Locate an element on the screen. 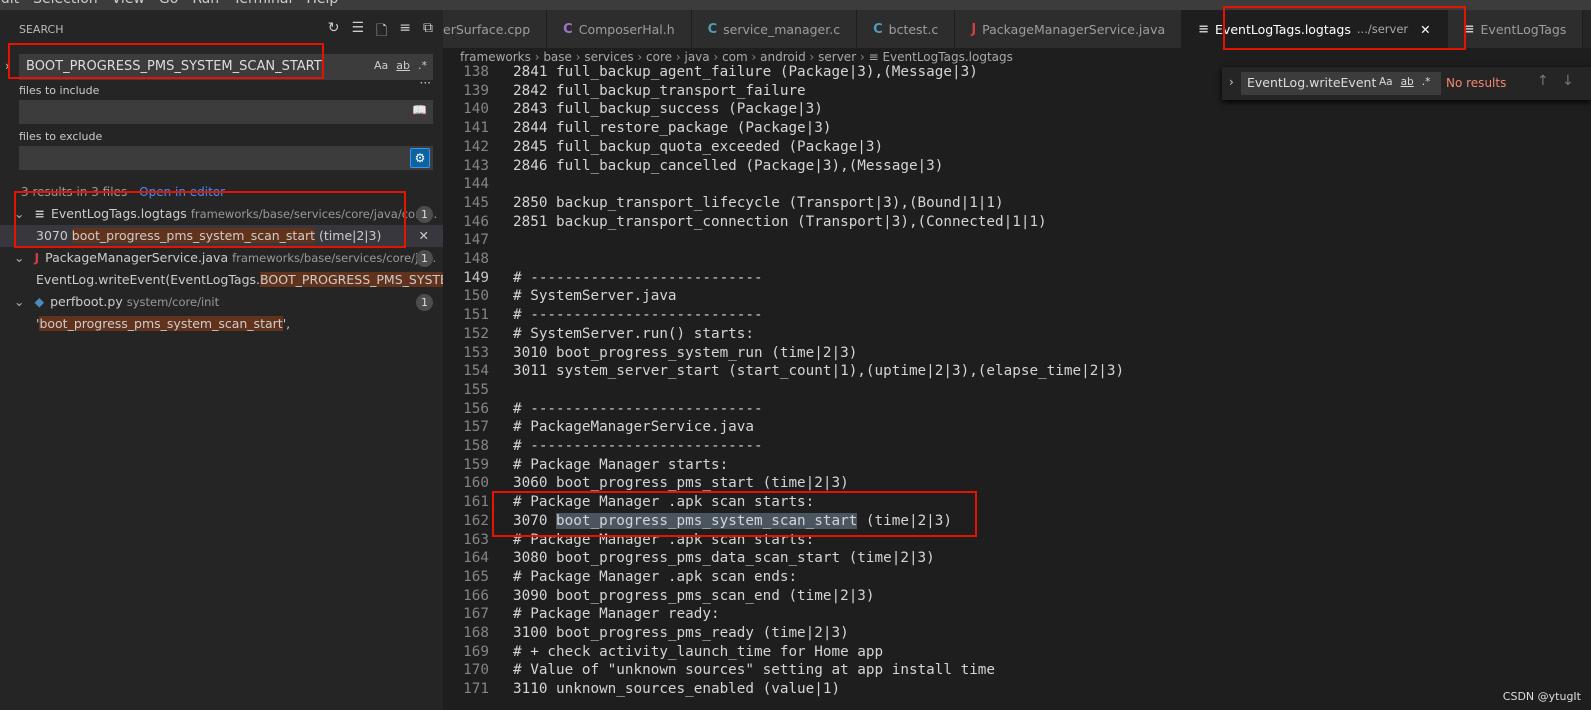 This screenshot has width=1591, height=710. breadcrumb-item: EventLogTags.logtags is located at coordinates (947, 57).